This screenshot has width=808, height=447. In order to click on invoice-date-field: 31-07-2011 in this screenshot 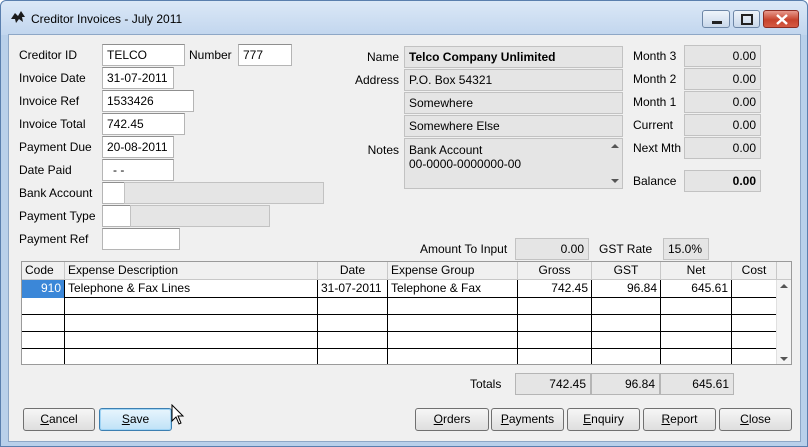, I will do `click(138, 78)`.